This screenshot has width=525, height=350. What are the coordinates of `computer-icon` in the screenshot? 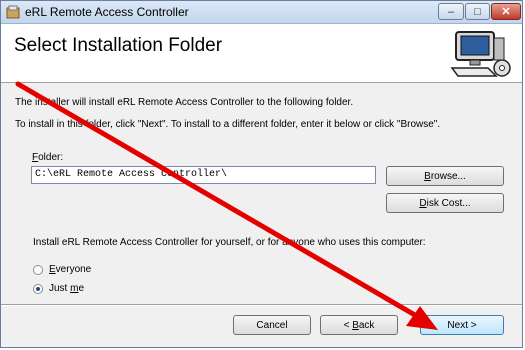 It's located at (480, 54).